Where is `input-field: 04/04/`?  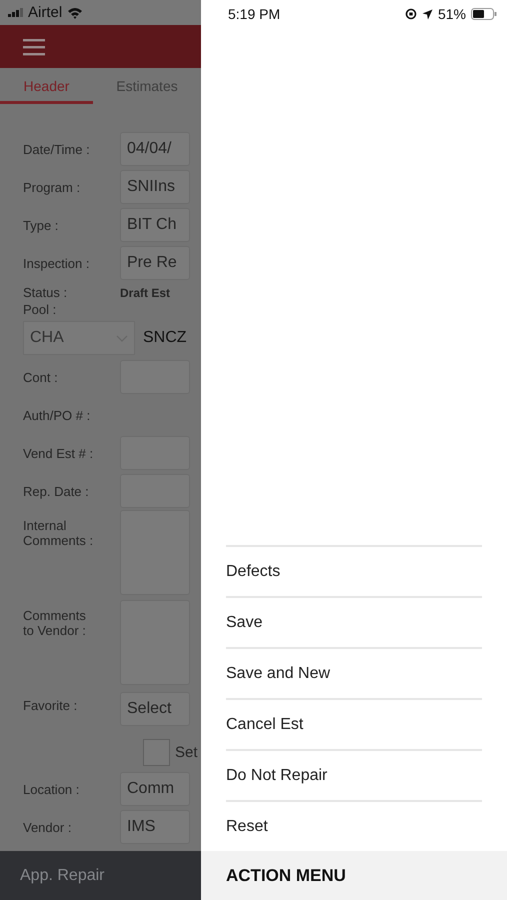 input-field: 04/04/ is located at coordinates (155, 149).